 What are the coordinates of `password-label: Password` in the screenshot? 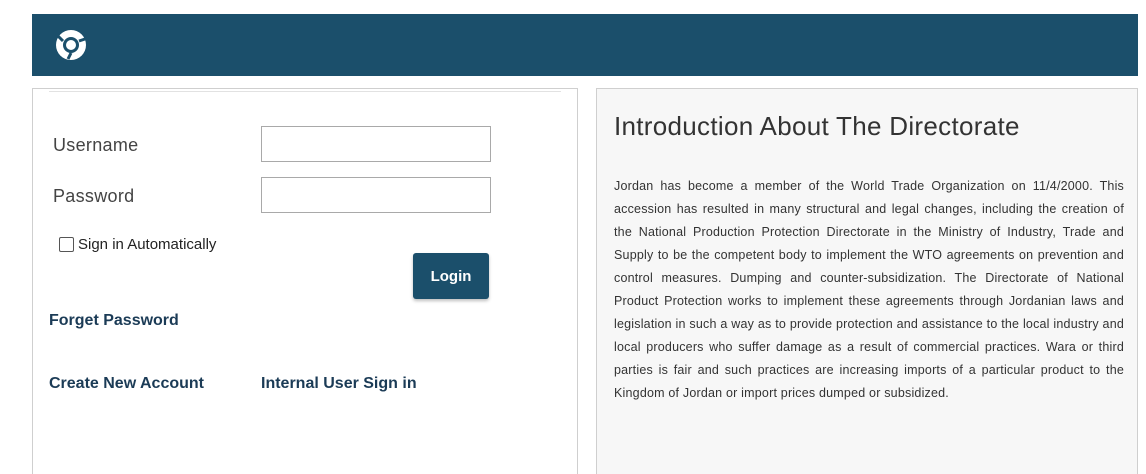 It's located at (94, 196).